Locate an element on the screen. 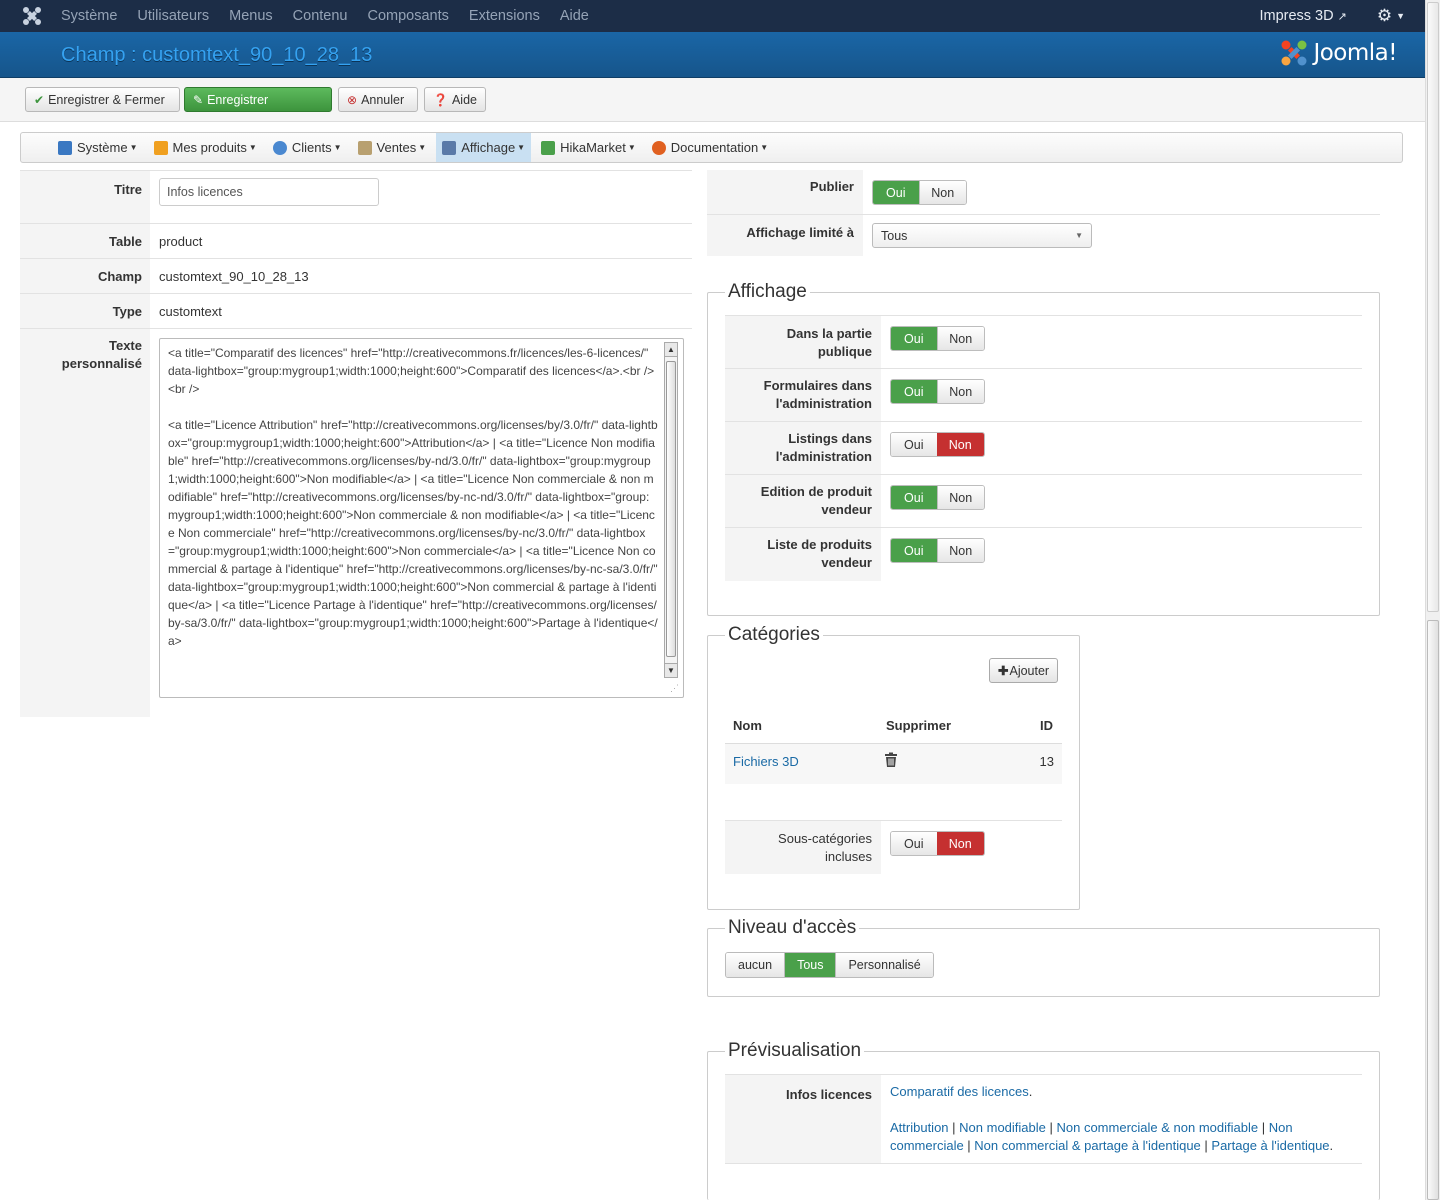 The height and width of the screenshot is (1200, 1440). scroll-thumb is located at coordinates (671, 509).